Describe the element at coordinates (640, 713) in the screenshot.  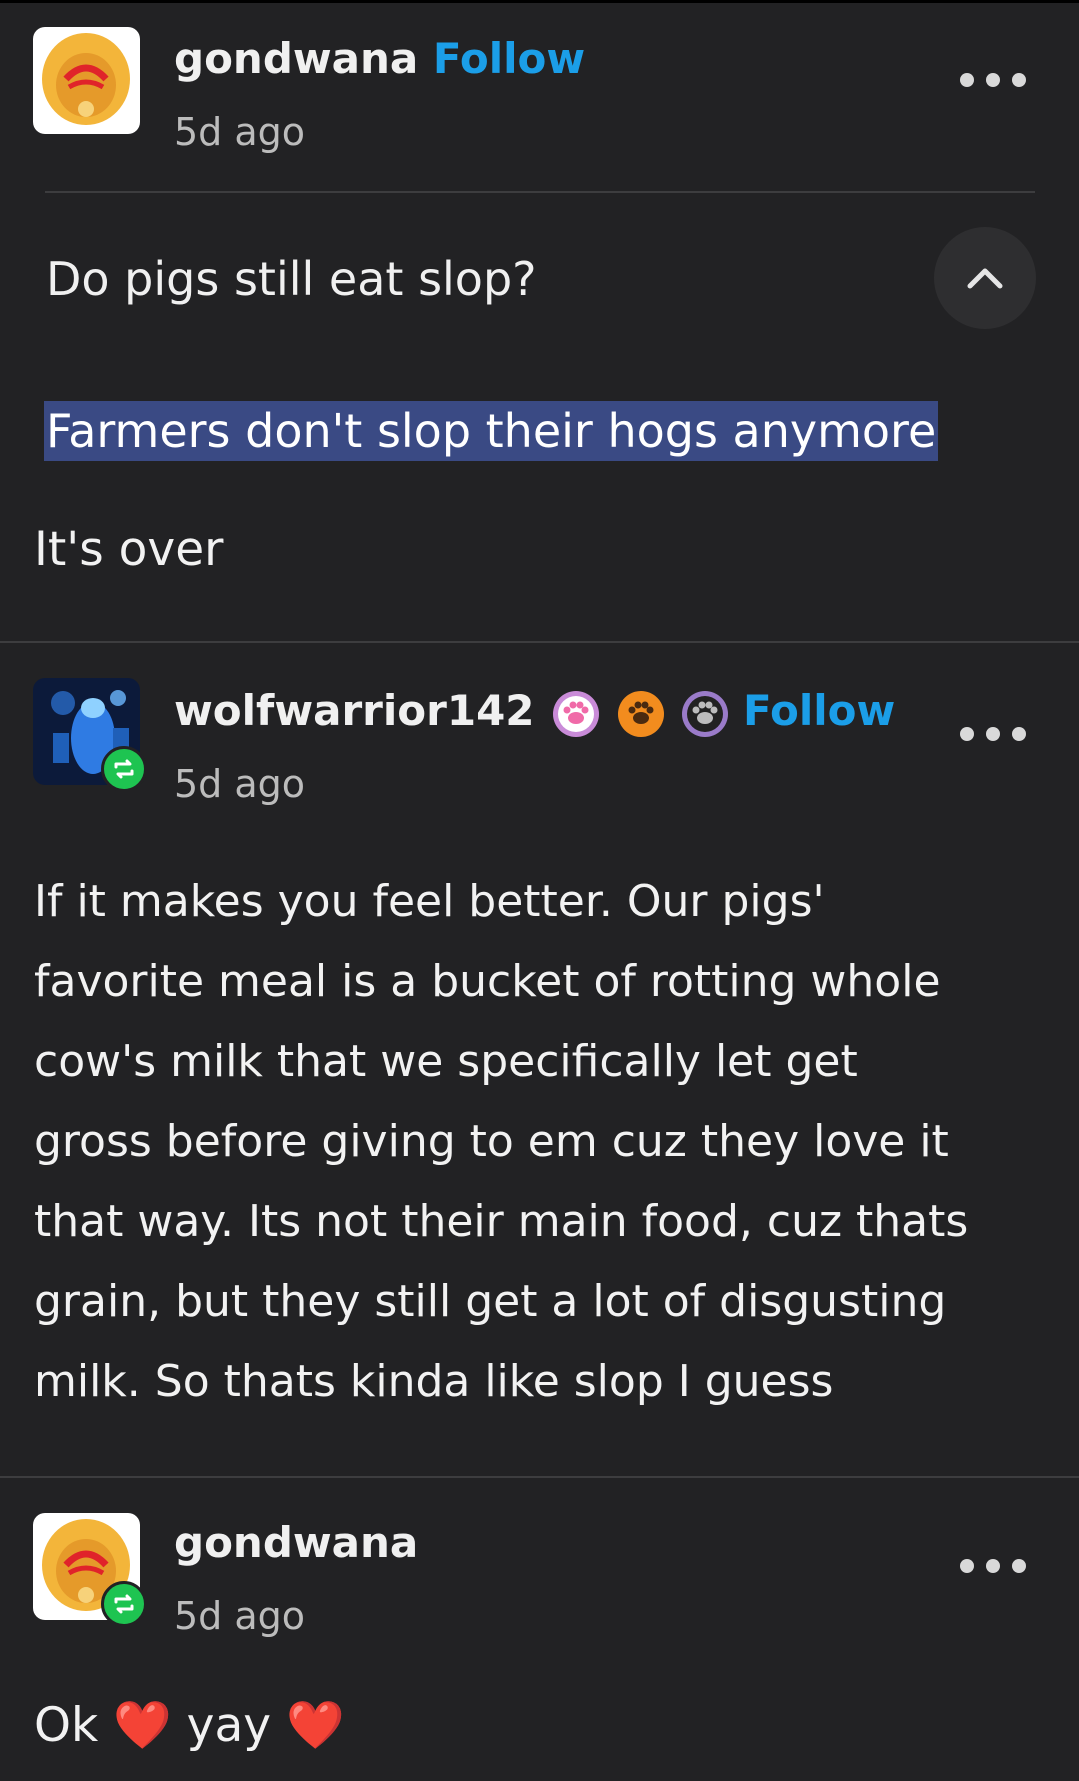
I see `orange-paw-icon` at that location.